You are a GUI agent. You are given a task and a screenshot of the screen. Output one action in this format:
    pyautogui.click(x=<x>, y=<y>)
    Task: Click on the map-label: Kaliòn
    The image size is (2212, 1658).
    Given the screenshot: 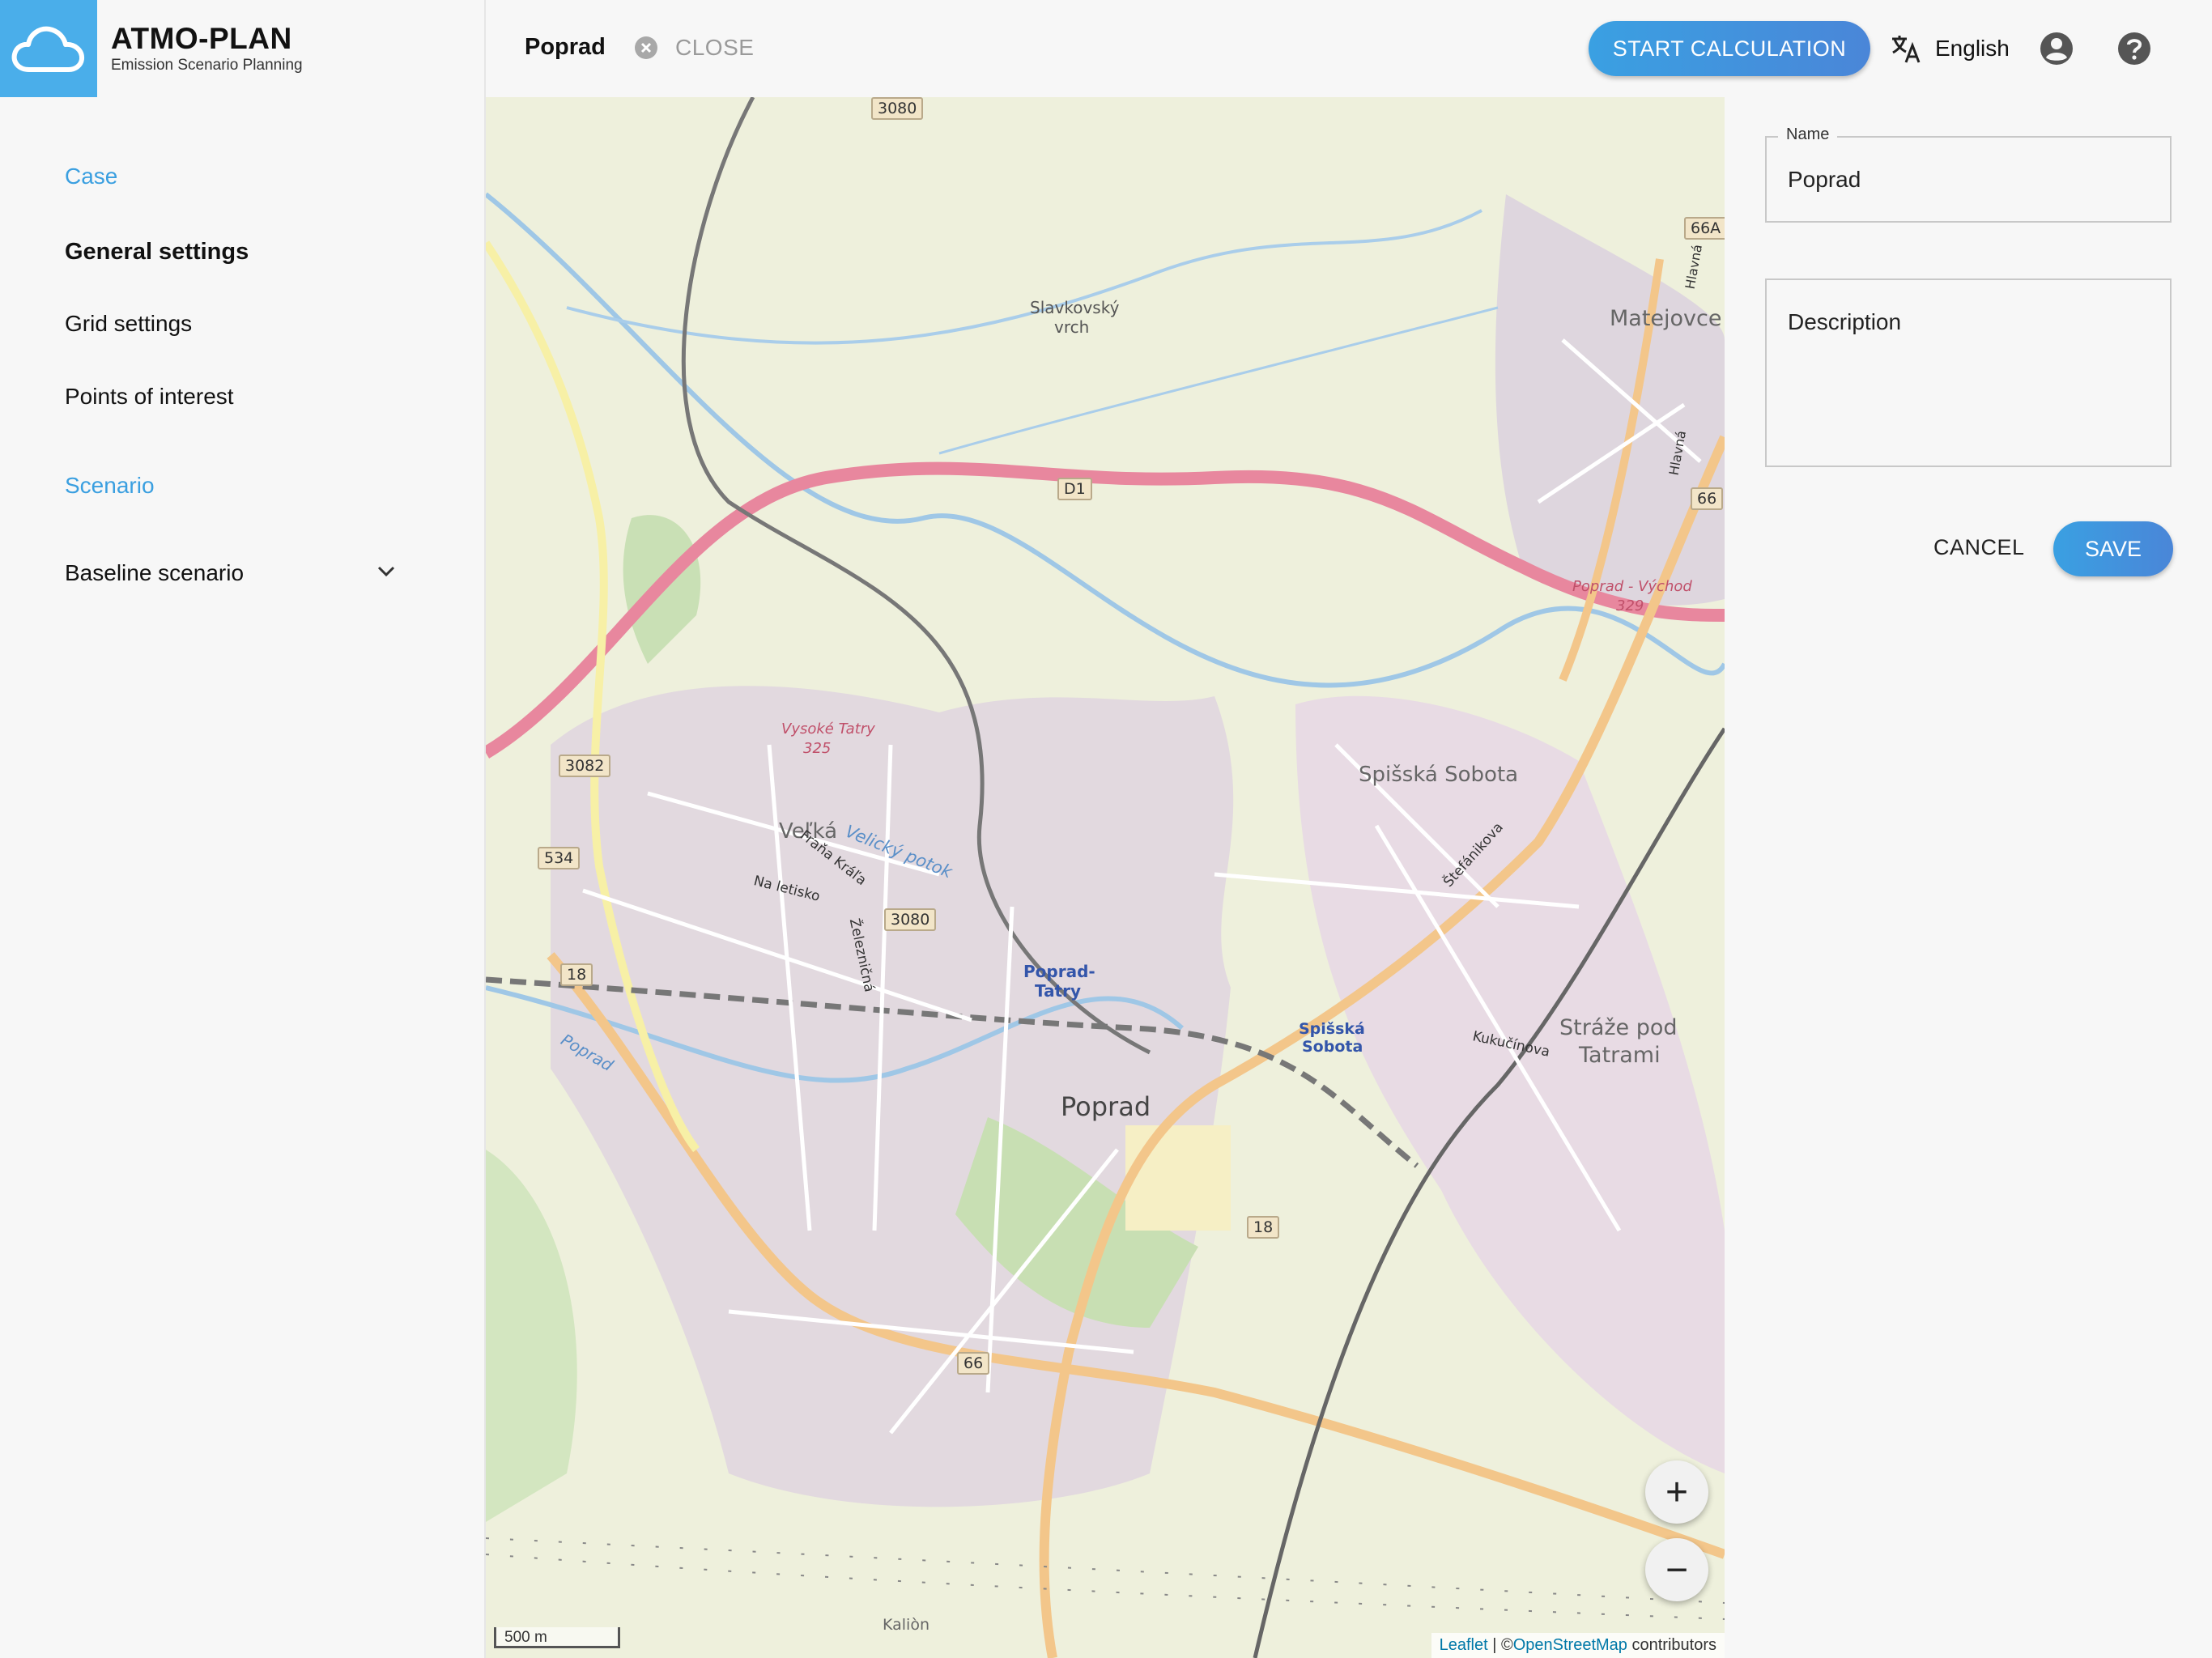 What is the action you would take?
    pyautogui.click(x=906, y=1625)
    